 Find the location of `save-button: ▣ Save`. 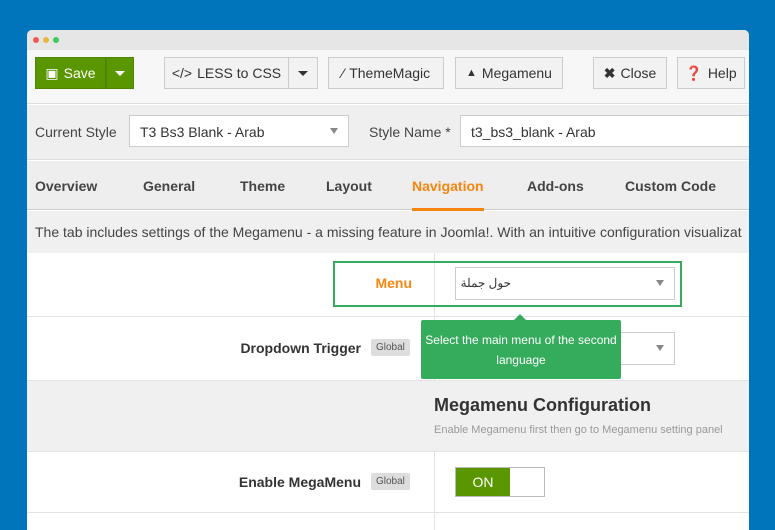

save-button: ▣ Save is located at coordinates (70, 73).